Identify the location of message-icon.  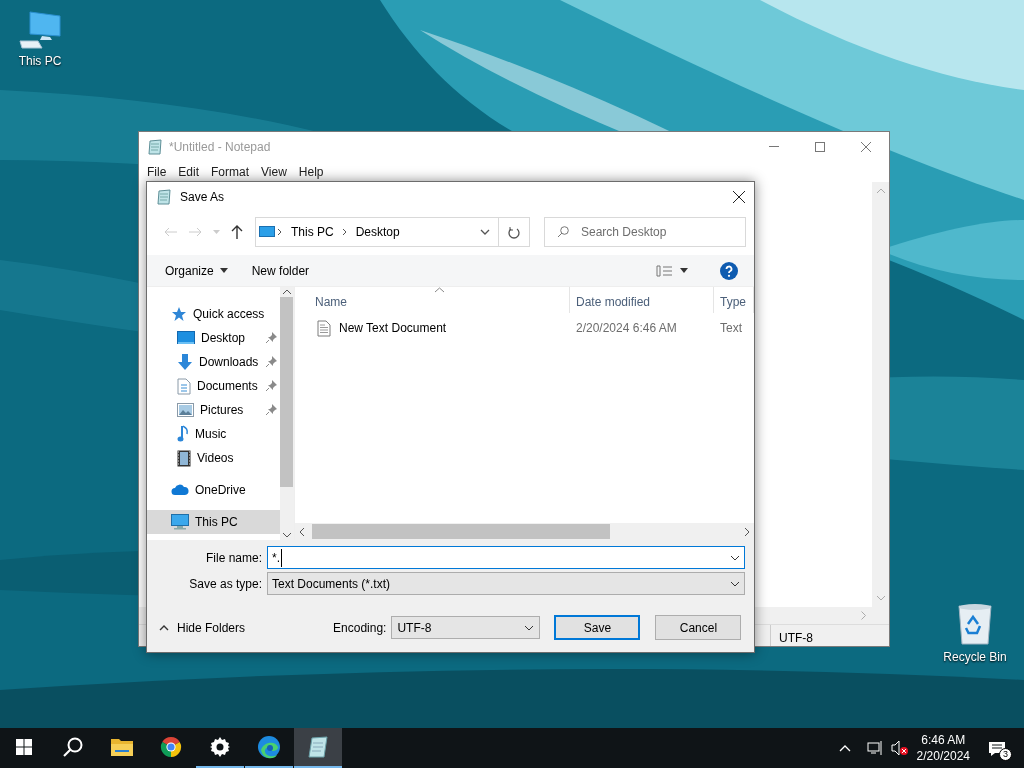
(997, 748).